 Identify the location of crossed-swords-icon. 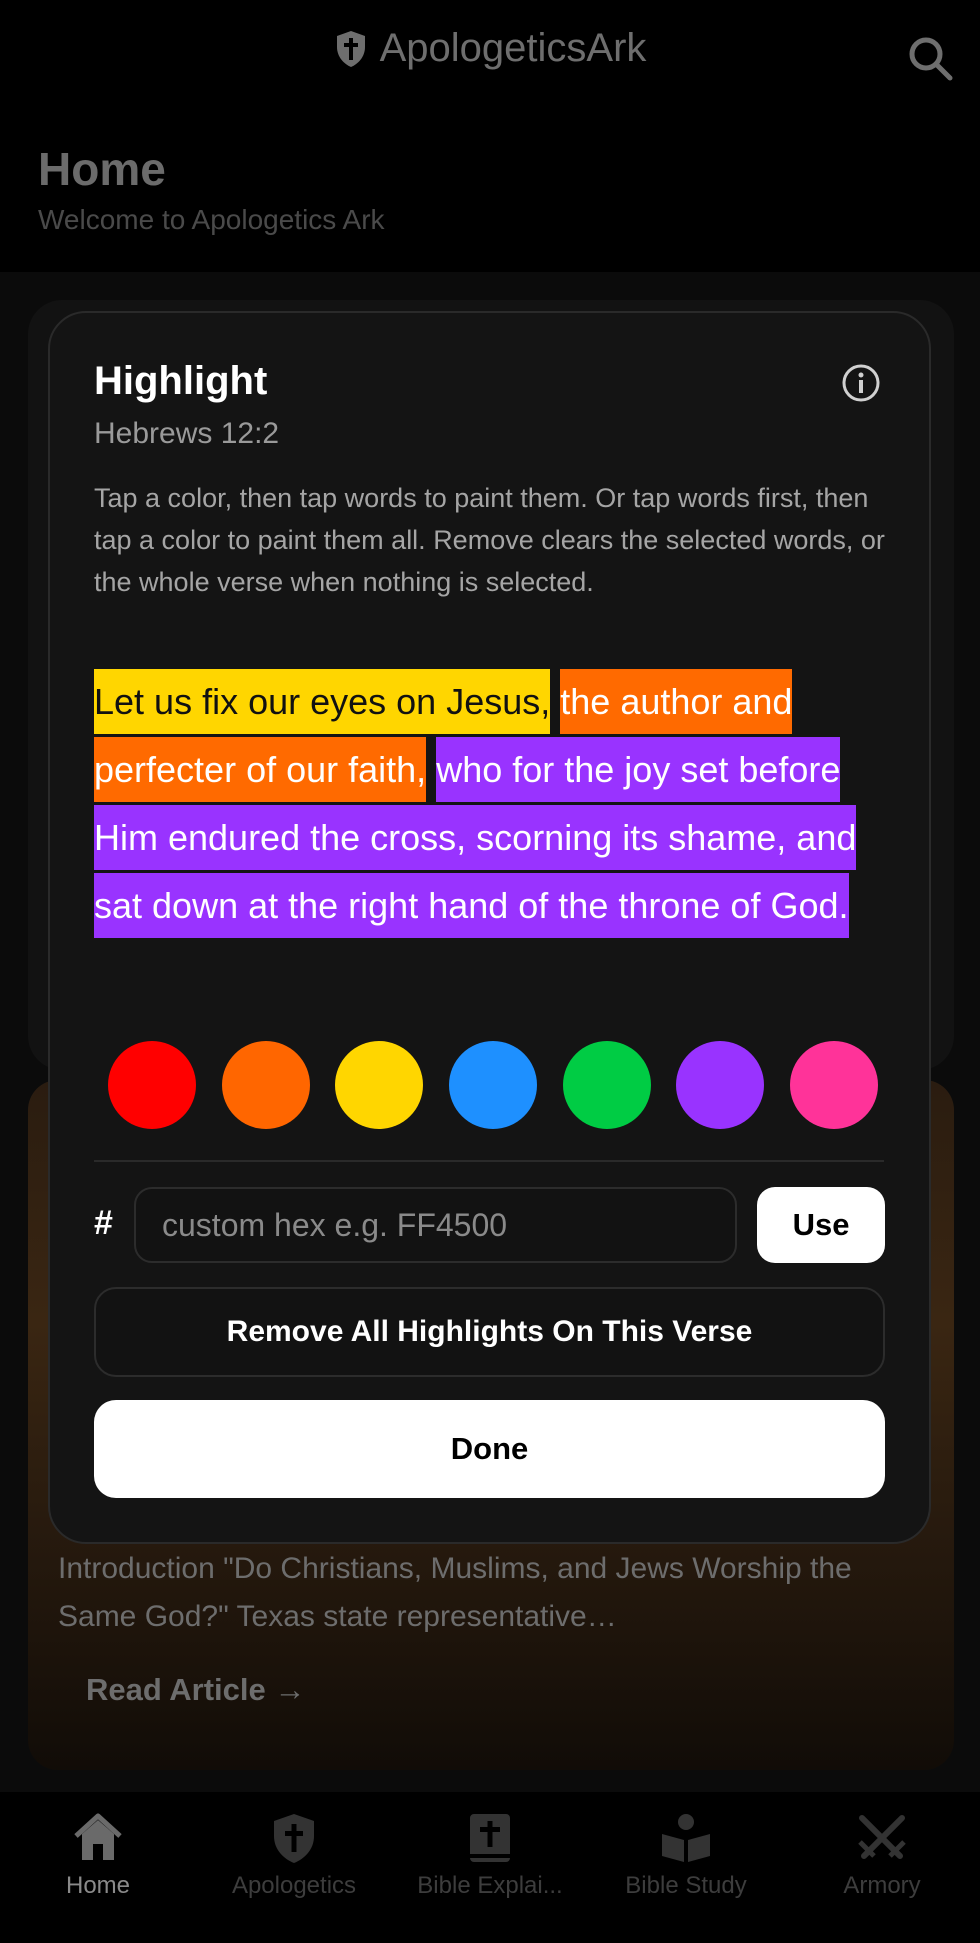
(882, 1837).